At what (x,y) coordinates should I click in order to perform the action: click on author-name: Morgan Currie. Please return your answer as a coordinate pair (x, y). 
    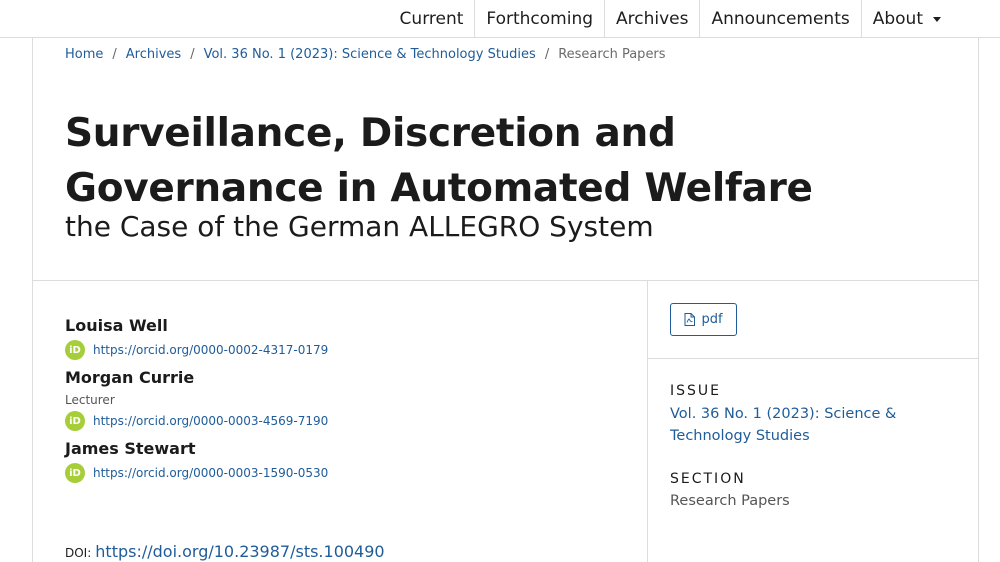
    Looking at the image, I should click on (130, 377).